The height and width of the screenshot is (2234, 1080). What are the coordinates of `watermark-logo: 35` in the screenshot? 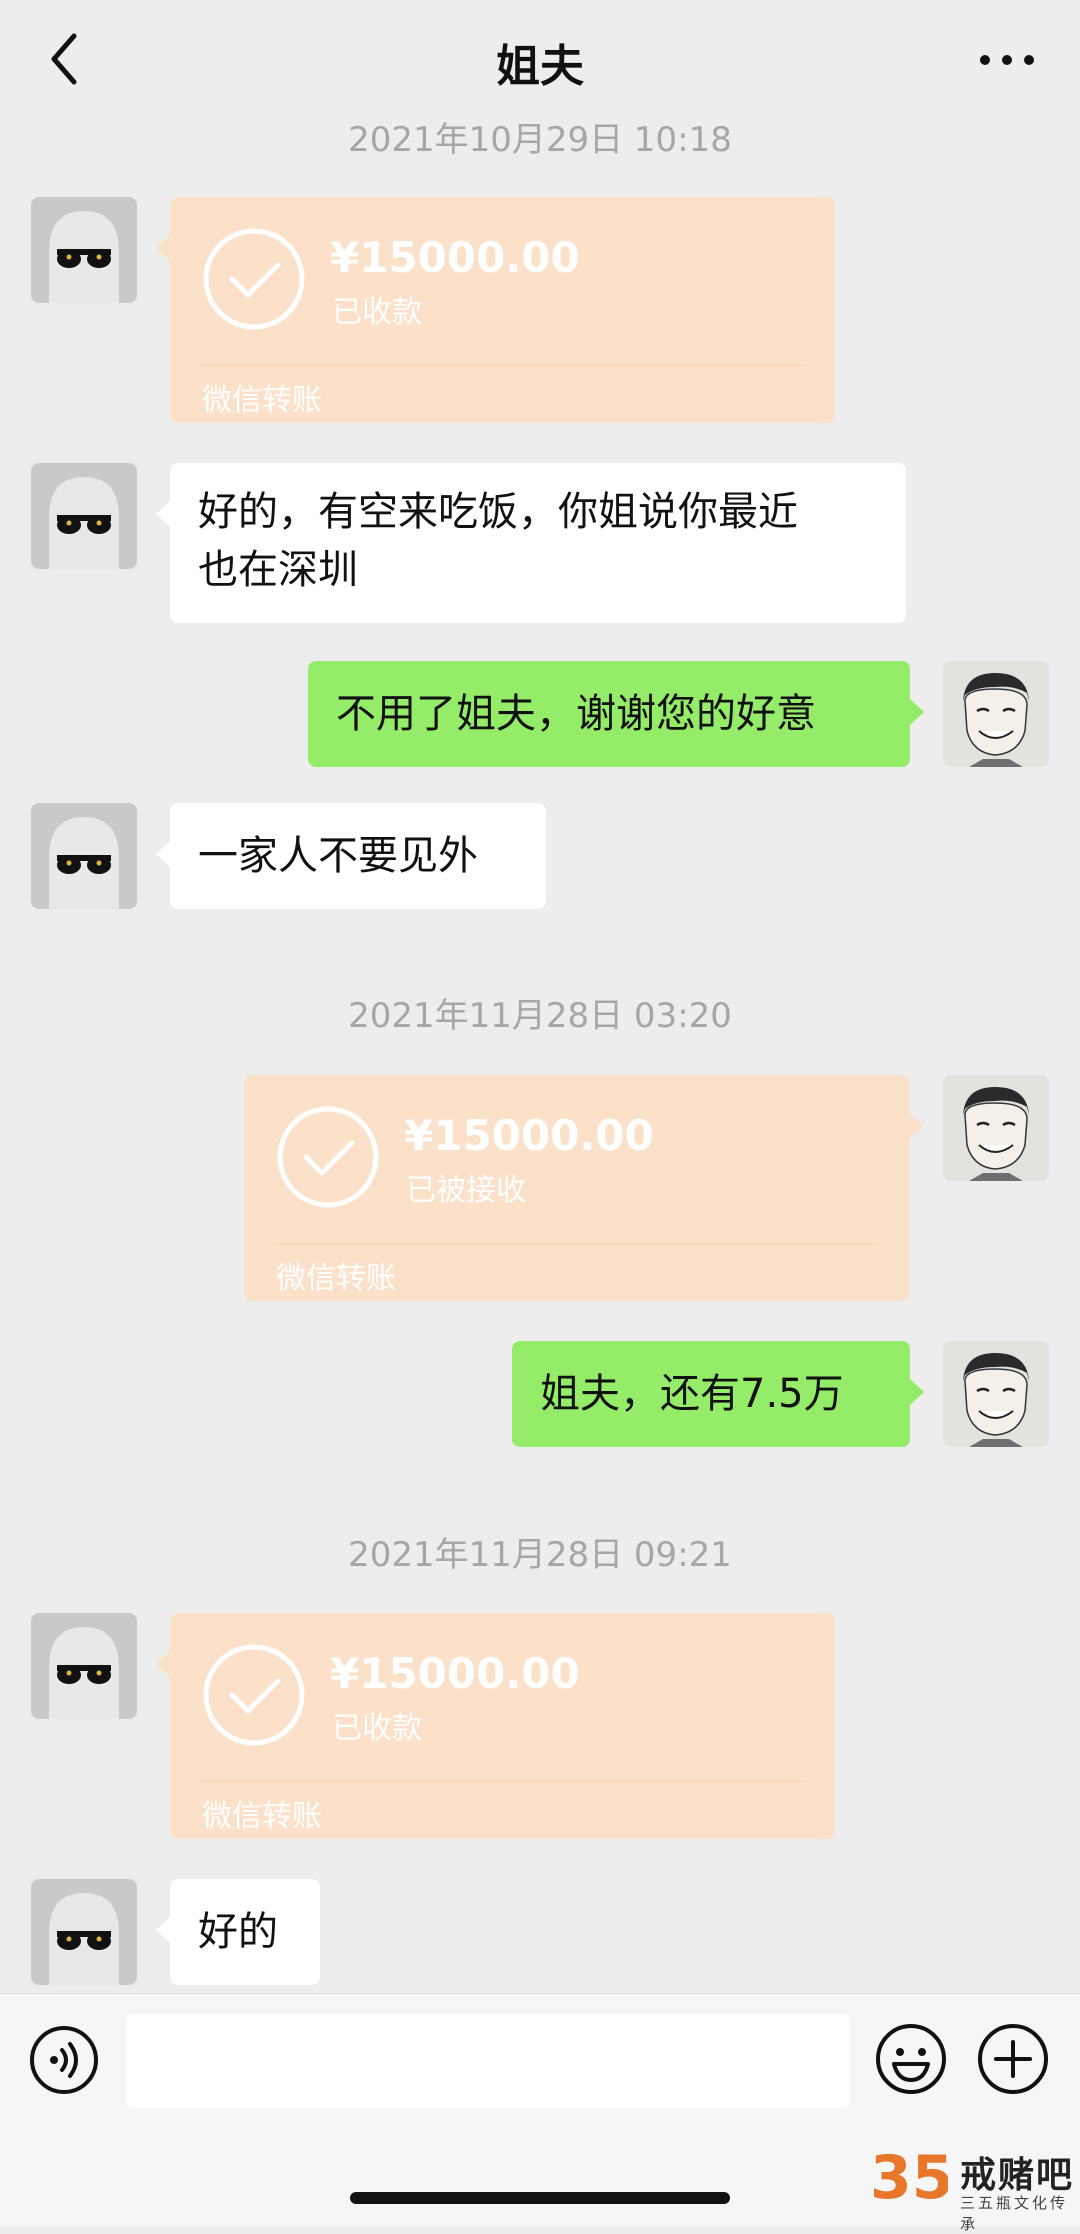 It's located at (909, 2176).